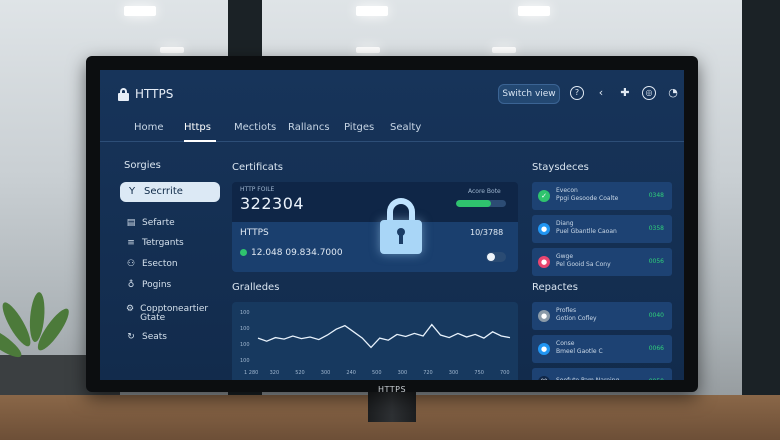  What do you see at coordinates (351, 373) in the screenshot?
I see `chart-x-tick-label: 240` at bounding box center [351, 373].